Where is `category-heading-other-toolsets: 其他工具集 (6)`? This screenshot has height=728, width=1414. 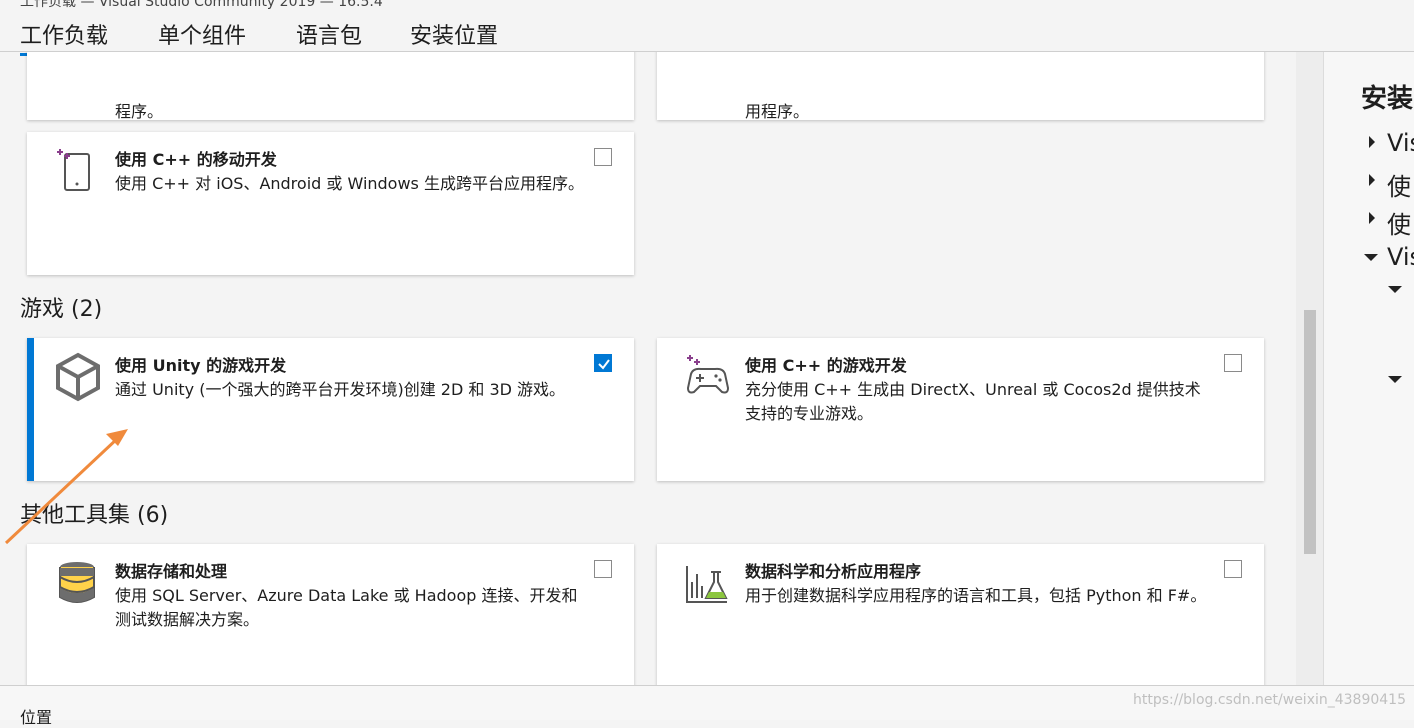 category-heading-other-toolsets: 其他工具集 (6) is located at coordinates (94, 515).